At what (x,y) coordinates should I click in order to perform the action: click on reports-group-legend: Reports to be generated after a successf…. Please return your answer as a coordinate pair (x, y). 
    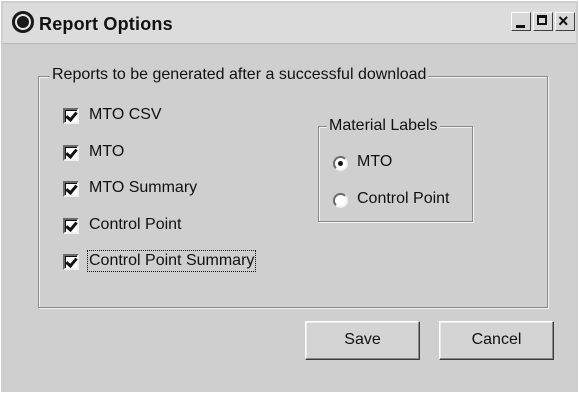
    Looking at the image, I should click on (239, 75).